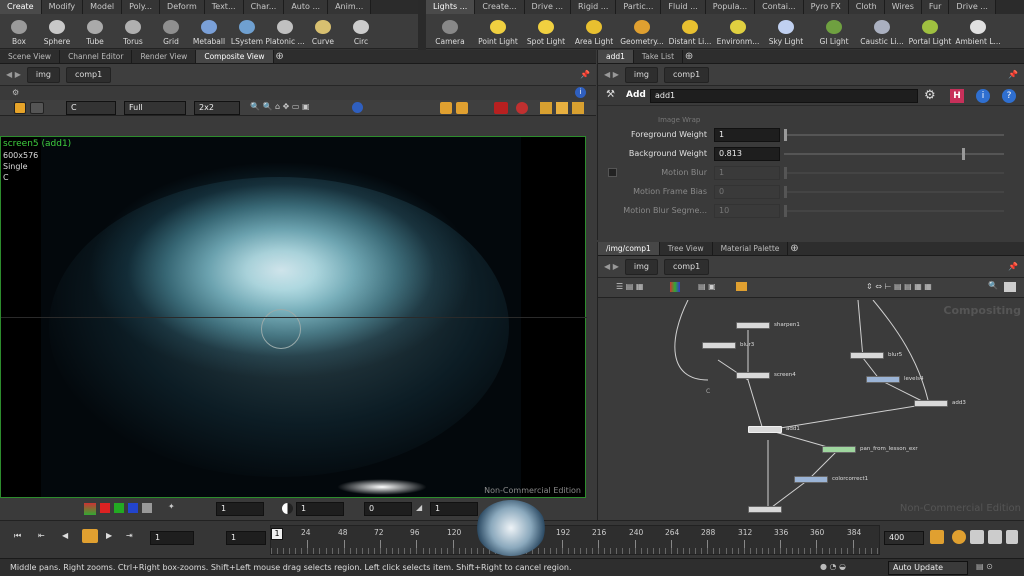  What do you see at coordinates (446, 108) in the screenshot?
I see `snapshot-icon` at bounding box center [446, 108].